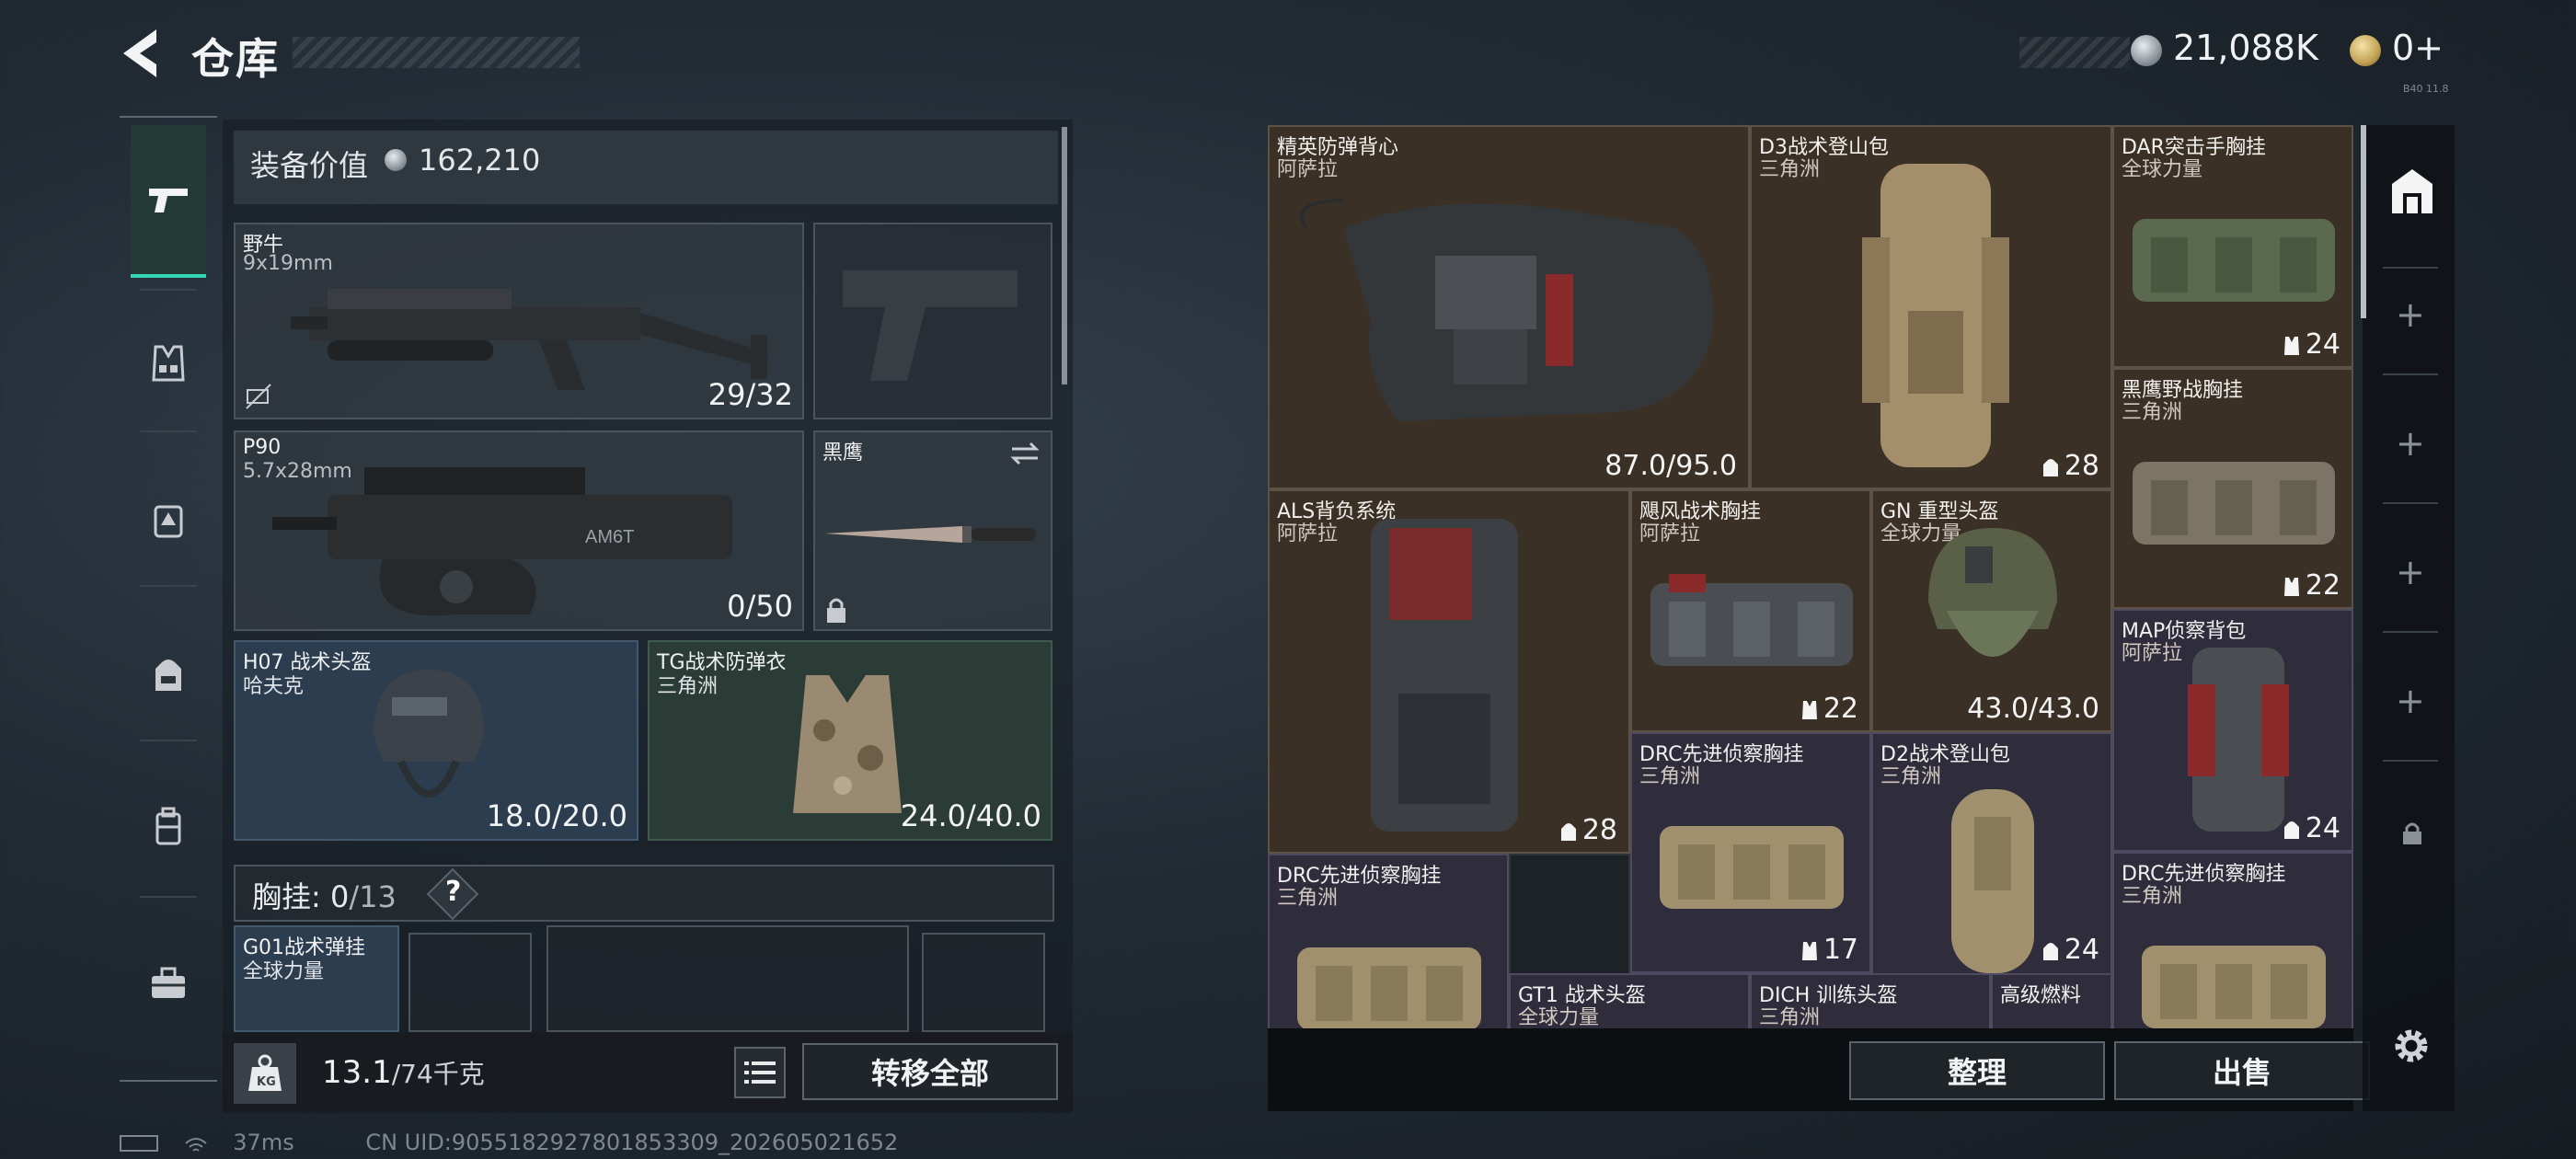  Describe the element at coordinates (316, 978) in the screenshot. I see `chest-rig-slot: G01战术弹挂 全球力量` at that location.